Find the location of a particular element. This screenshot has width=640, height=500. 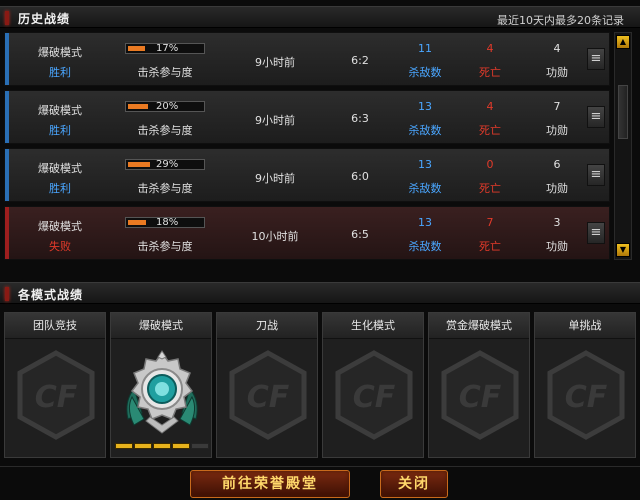

rank-progress is located at coordinates (162, 447).